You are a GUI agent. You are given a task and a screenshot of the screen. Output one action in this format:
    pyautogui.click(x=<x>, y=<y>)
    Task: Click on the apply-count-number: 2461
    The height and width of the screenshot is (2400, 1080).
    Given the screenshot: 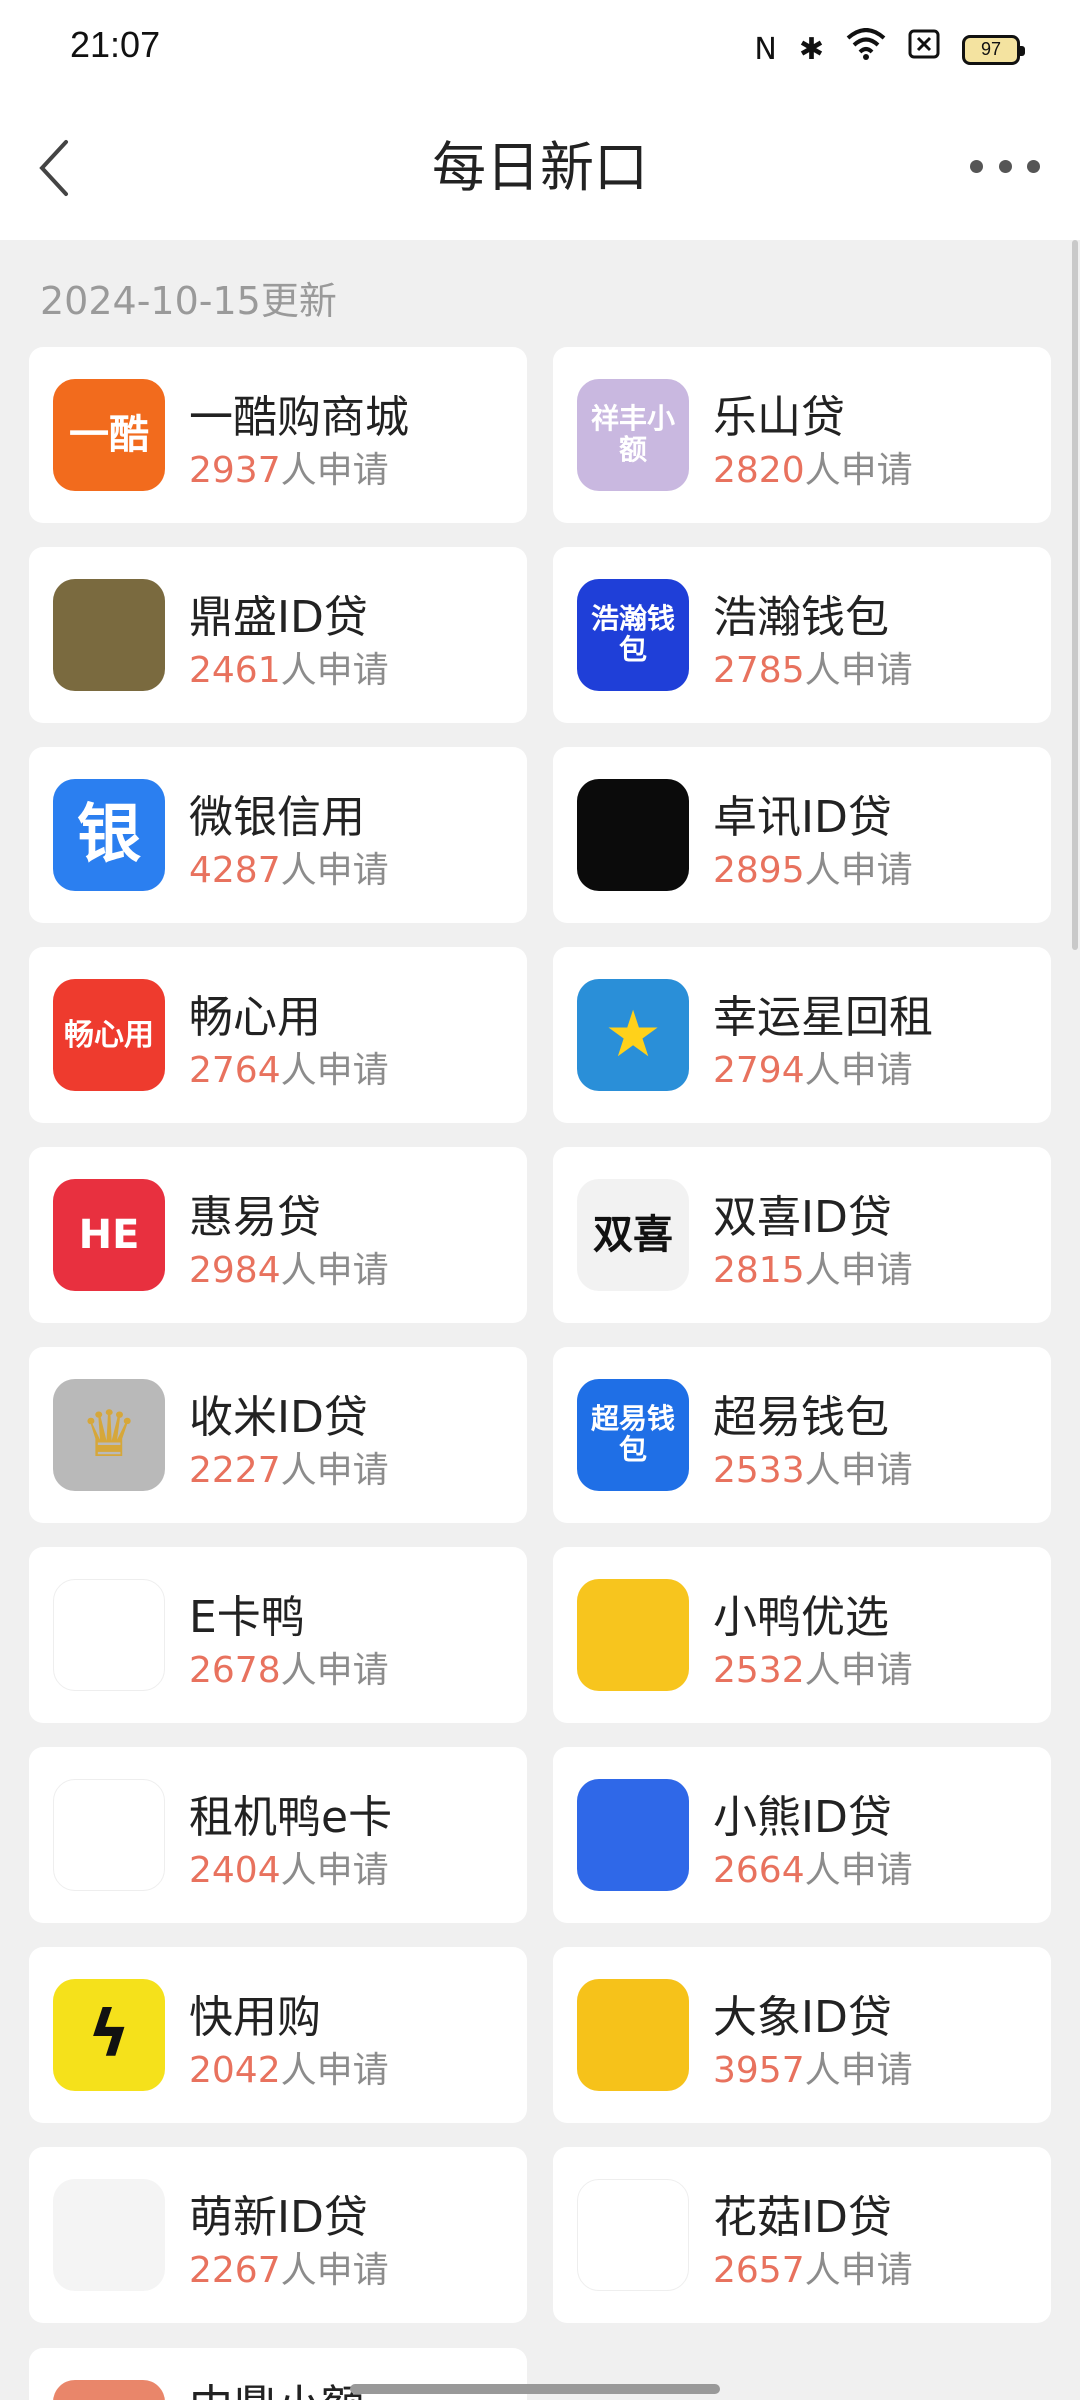 What is the action you would take?
    pyautogui.click(x=235, y=670)
    